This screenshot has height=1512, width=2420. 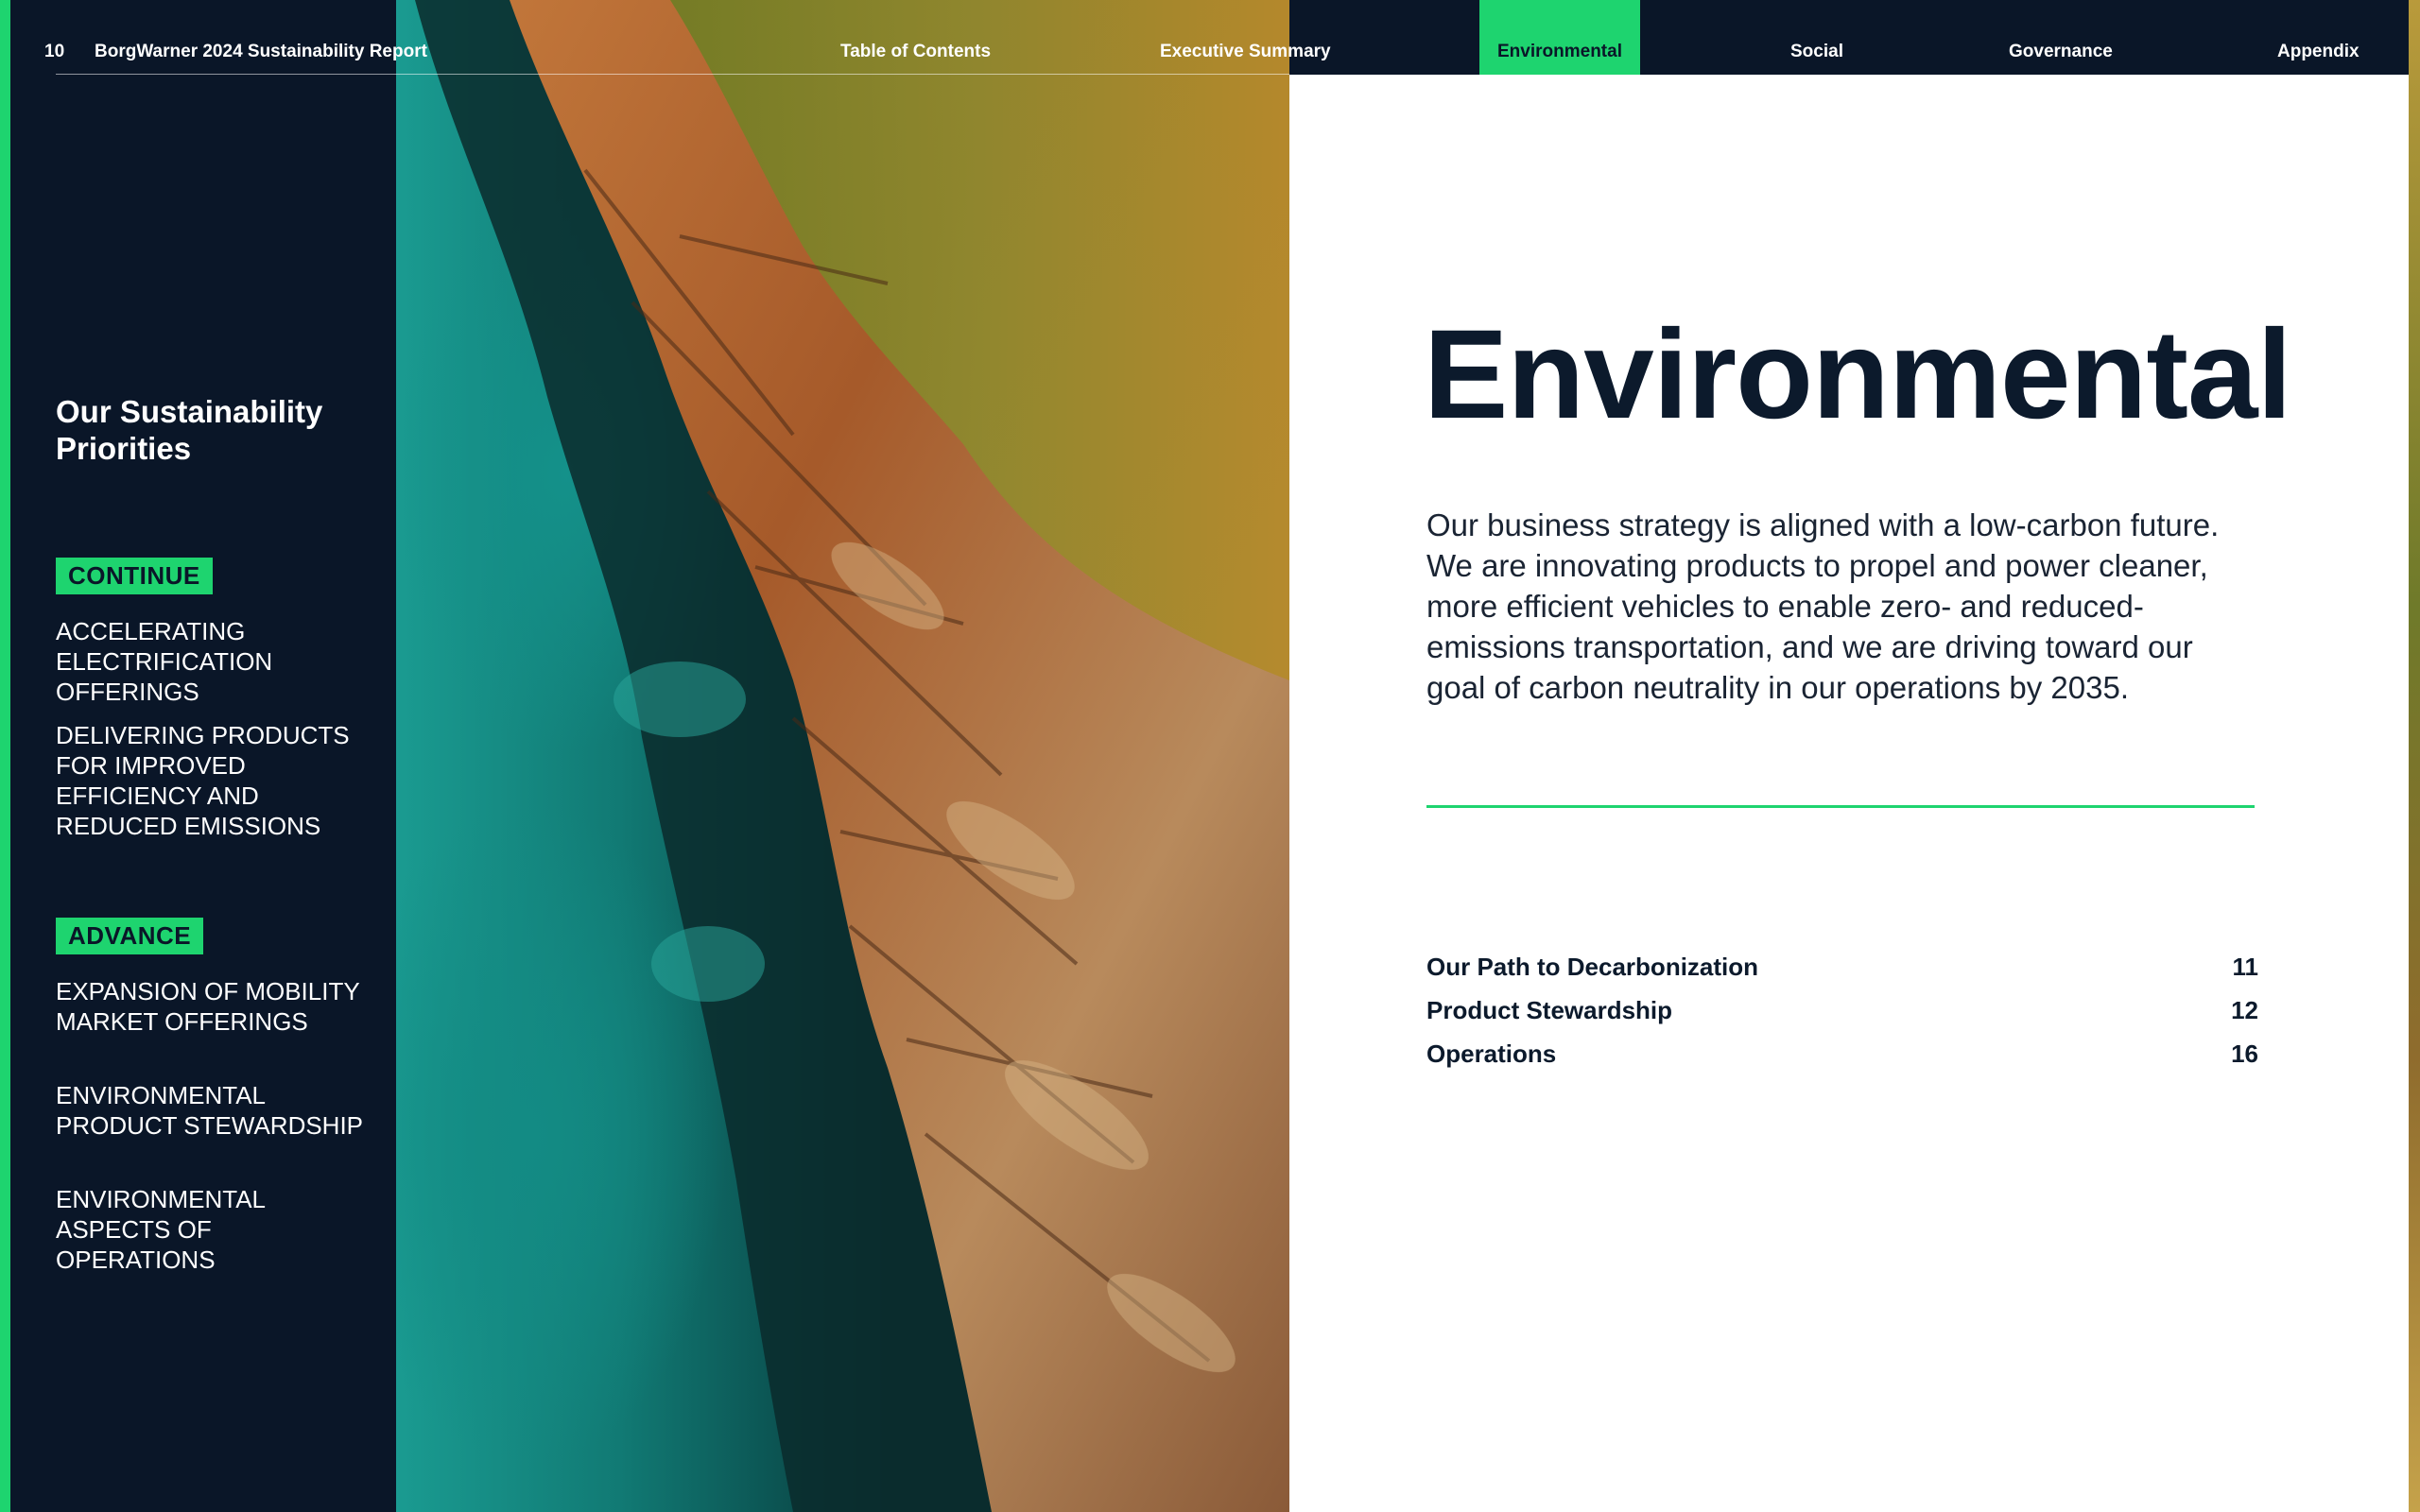 What do you see at coordinates (1559, 37) in the screenshot?
I see `nav-environmental: Environmental` at bounding box center [1559, 37].